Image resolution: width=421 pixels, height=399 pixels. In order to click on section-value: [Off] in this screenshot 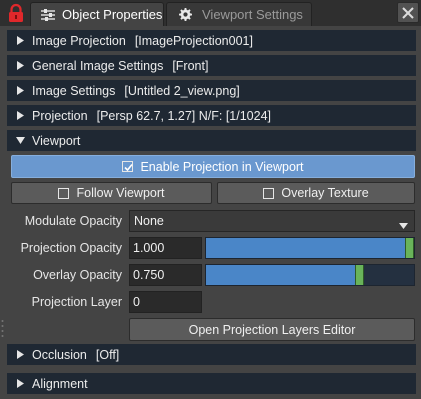, I will do `click(107, 354)`.